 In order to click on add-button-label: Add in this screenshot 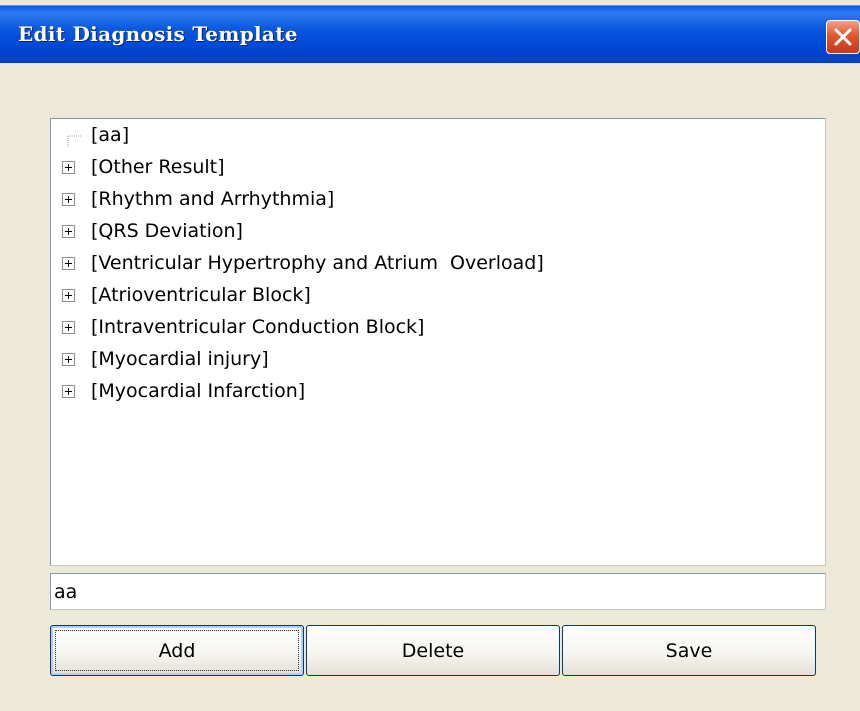, I will do `click(177, 650)`.